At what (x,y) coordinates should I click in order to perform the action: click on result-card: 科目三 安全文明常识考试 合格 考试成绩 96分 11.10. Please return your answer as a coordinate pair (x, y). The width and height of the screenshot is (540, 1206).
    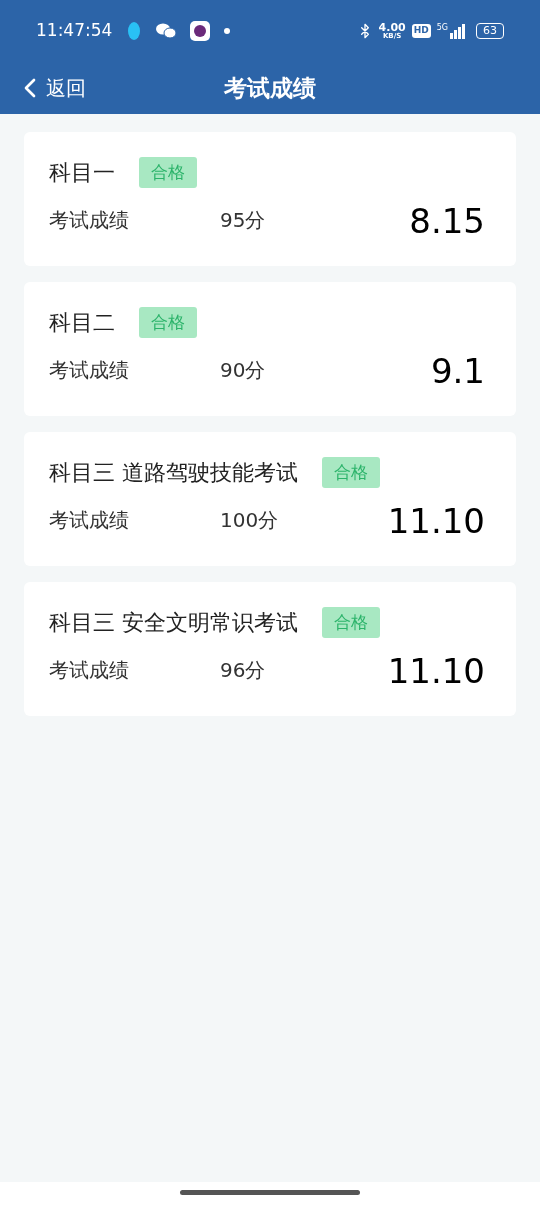
    Looking at the image, I should click on (270, 649).